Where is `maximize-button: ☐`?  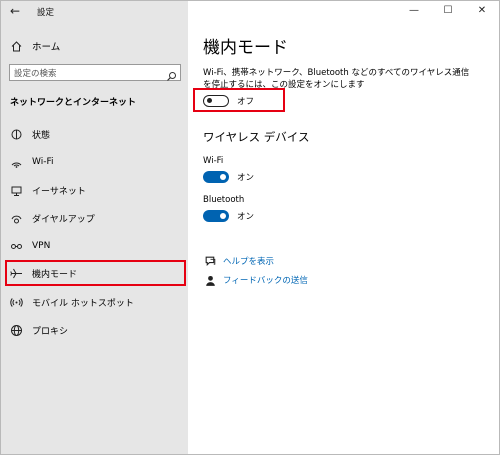 maximize-button: ☐ is located at coordinates (448, 11).